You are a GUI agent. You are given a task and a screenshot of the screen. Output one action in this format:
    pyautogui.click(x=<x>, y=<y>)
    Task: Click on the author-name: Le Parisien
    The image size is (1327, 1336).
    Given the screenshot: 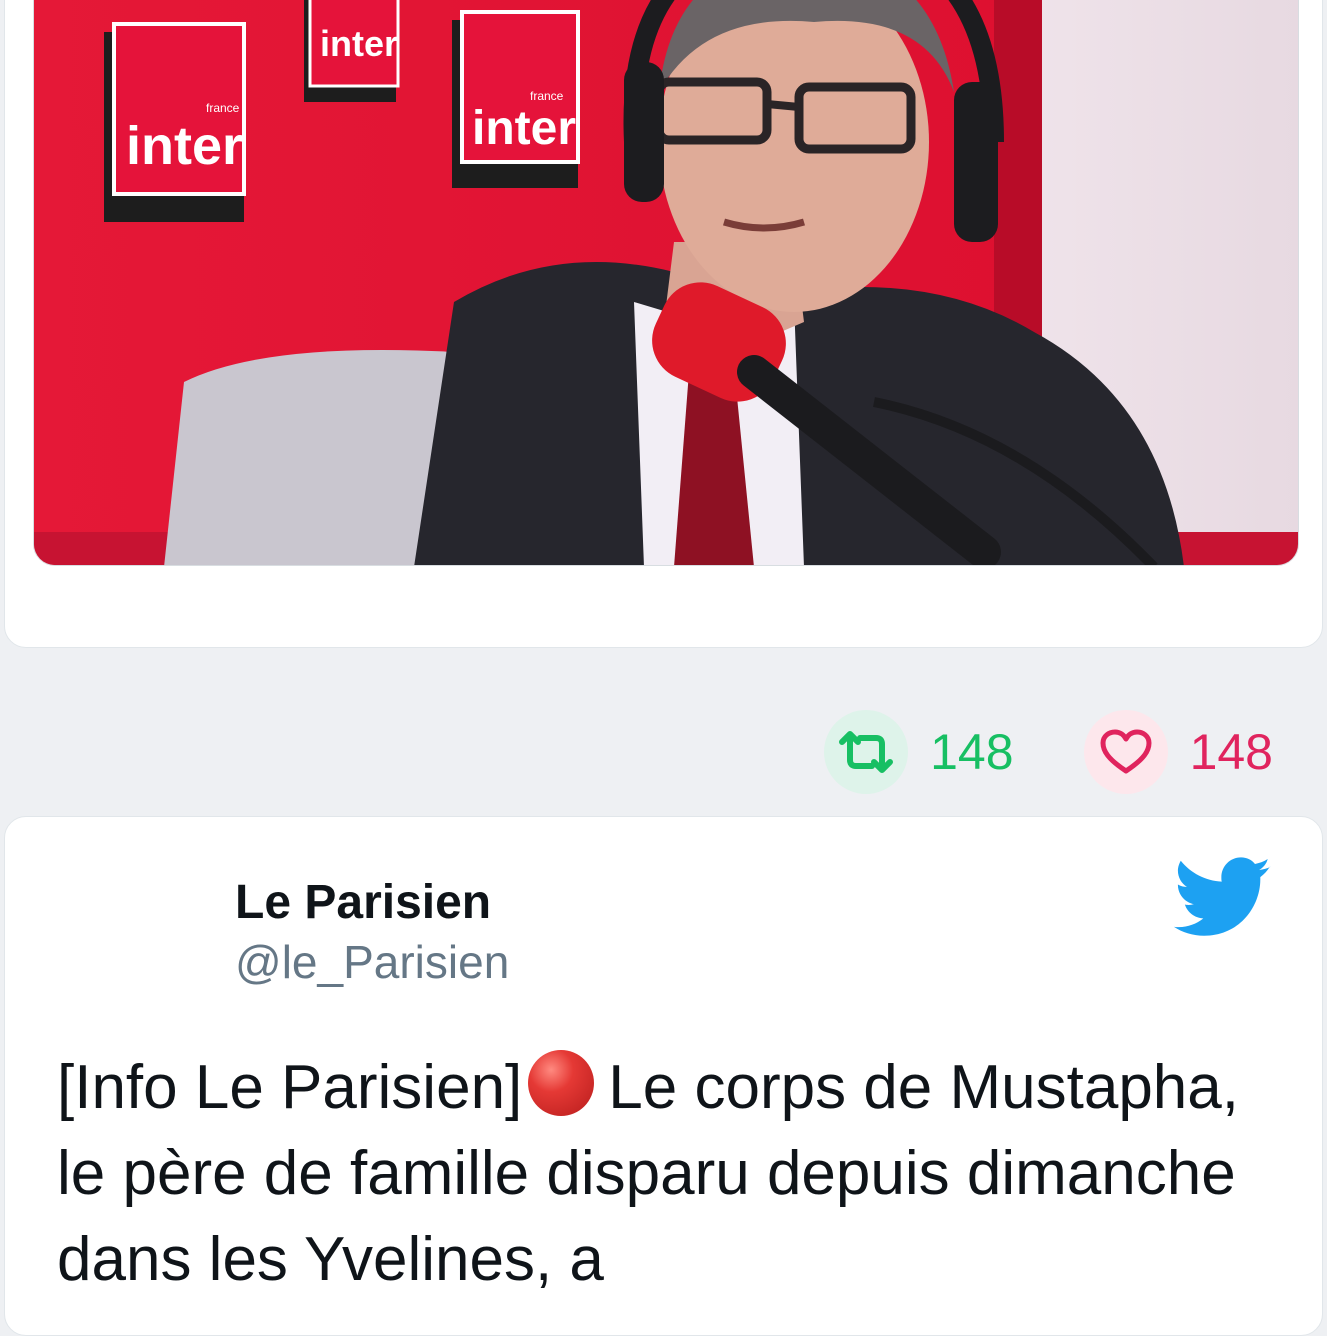 What is the action you would take?
    pyautogui.click(x=363, y=902)
    